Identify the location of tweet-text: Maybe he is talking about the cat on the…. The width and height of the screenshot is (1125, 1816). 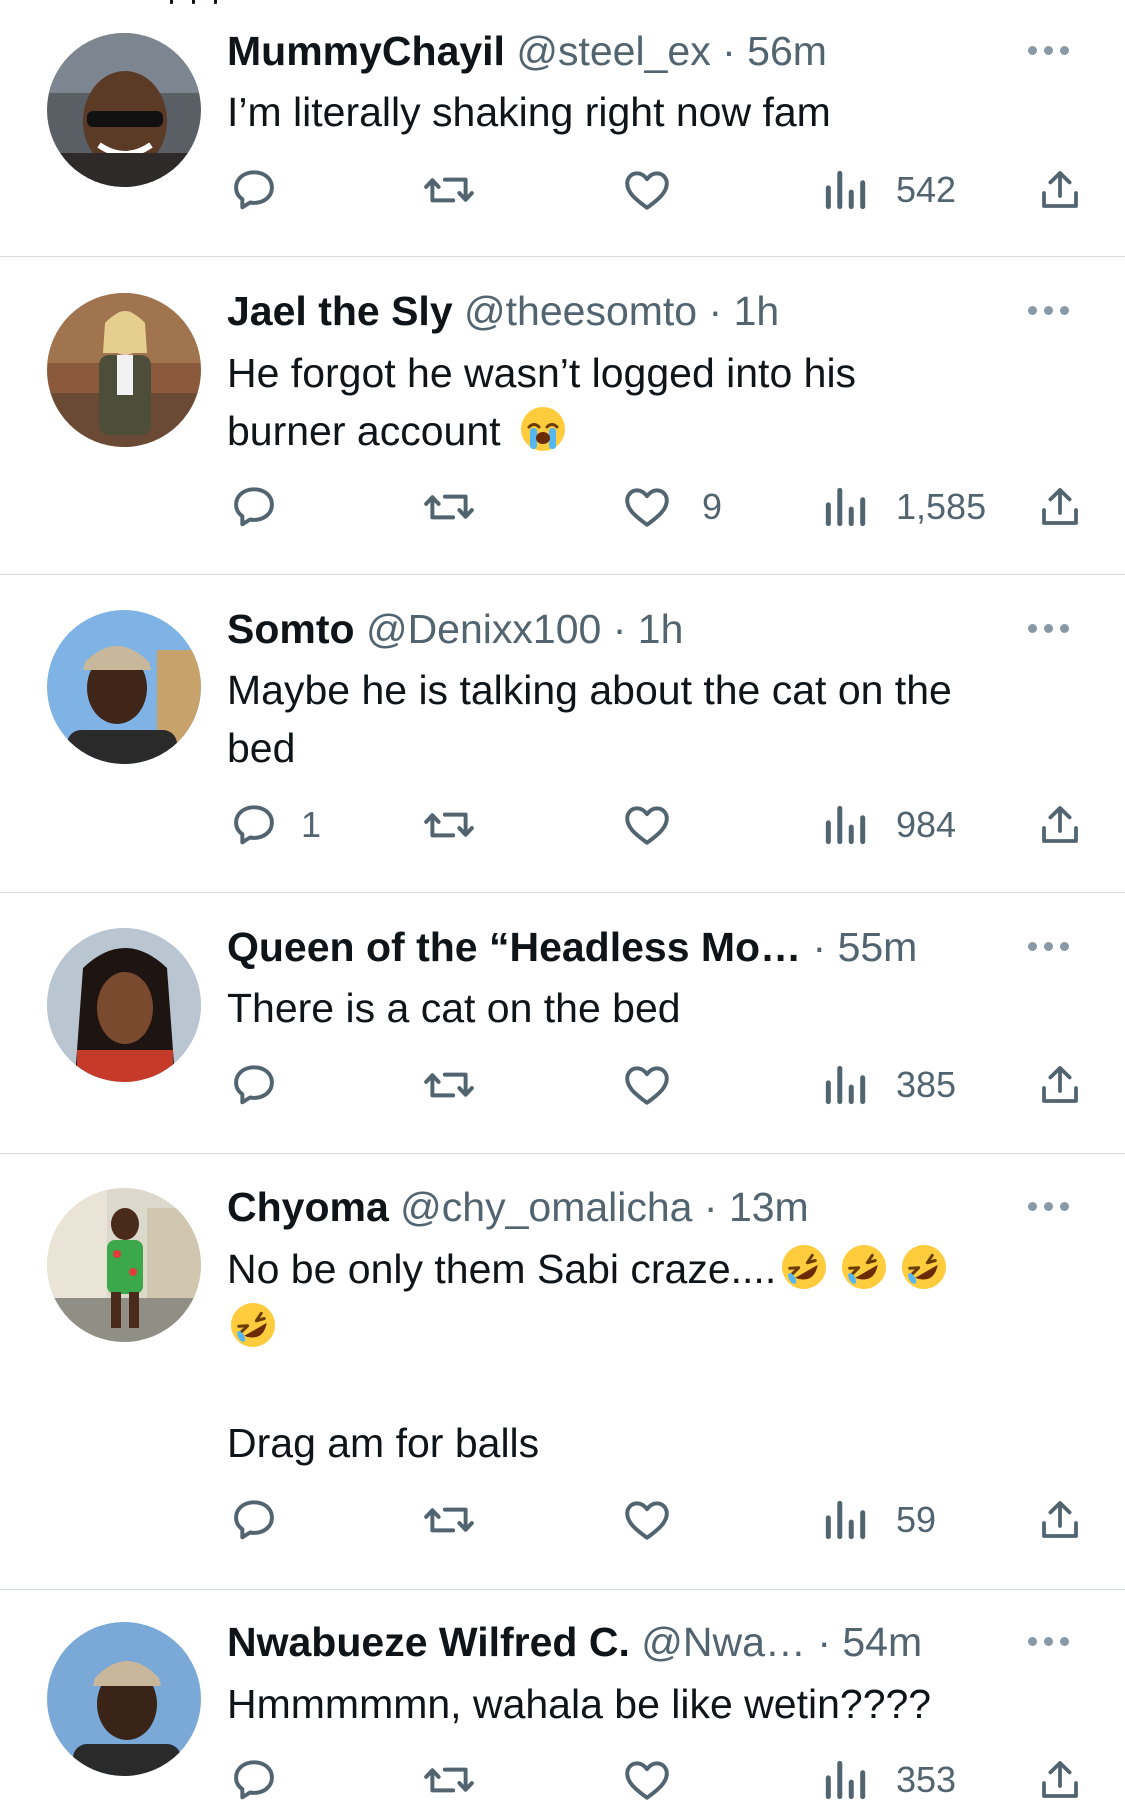
(657, 719).